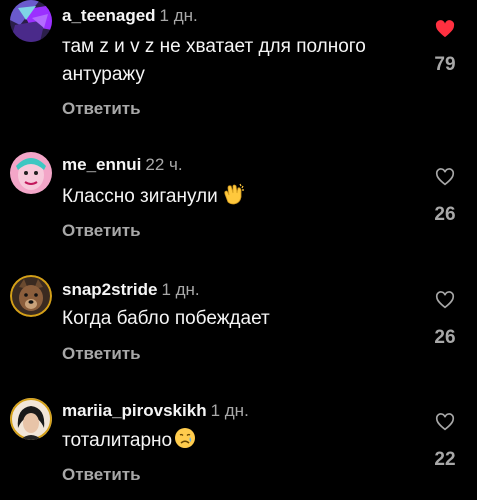 This screenshot has width=477, height=500. Describe the element at coordinates (445, 29) in the screenshot. I see `heart-filled-icon` at that location.